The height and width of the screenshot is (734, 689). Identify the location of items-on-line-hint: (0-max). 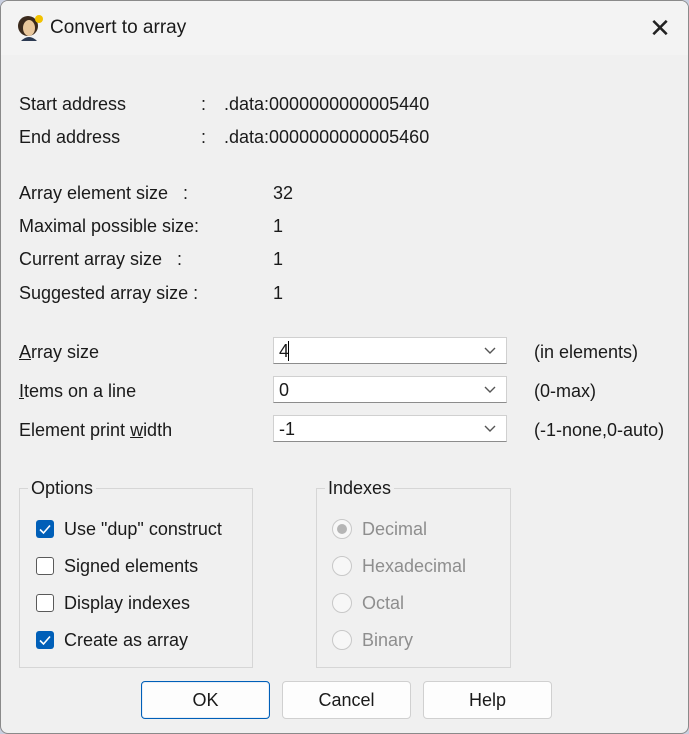
(565, 391).